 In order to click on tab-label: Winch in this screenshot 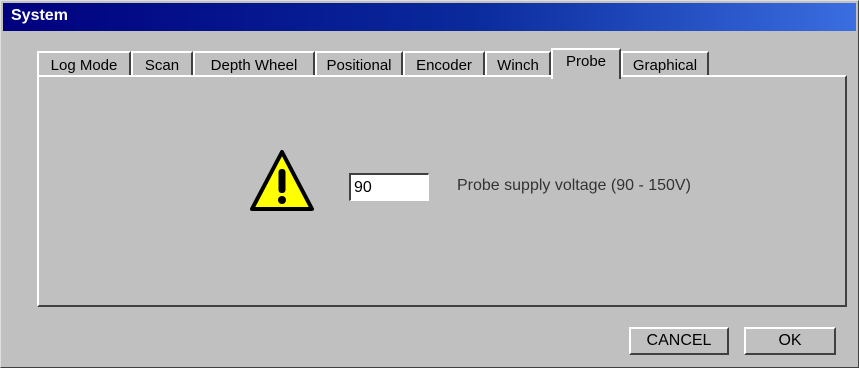, I will do `click(518, 65)`.